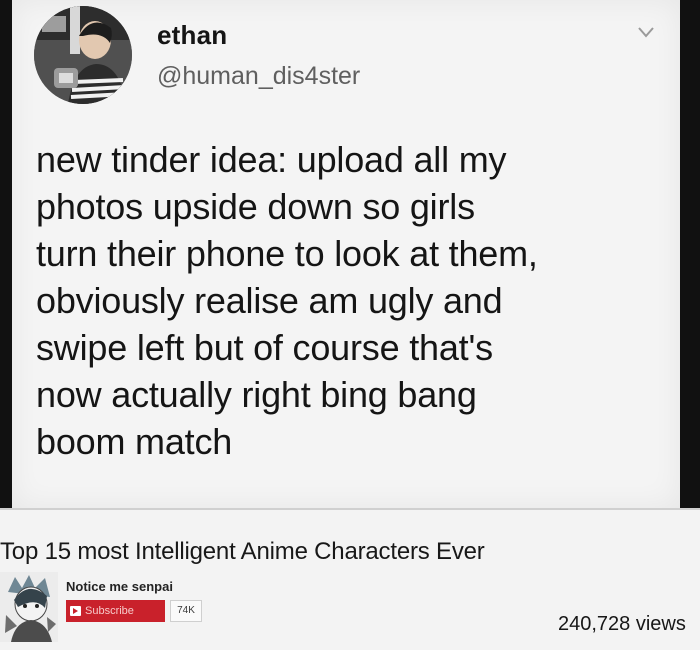 Image resolution: width=700 pixels, height=650 pixels. I want to click on anime-avatar-icon, so click(29, 607).